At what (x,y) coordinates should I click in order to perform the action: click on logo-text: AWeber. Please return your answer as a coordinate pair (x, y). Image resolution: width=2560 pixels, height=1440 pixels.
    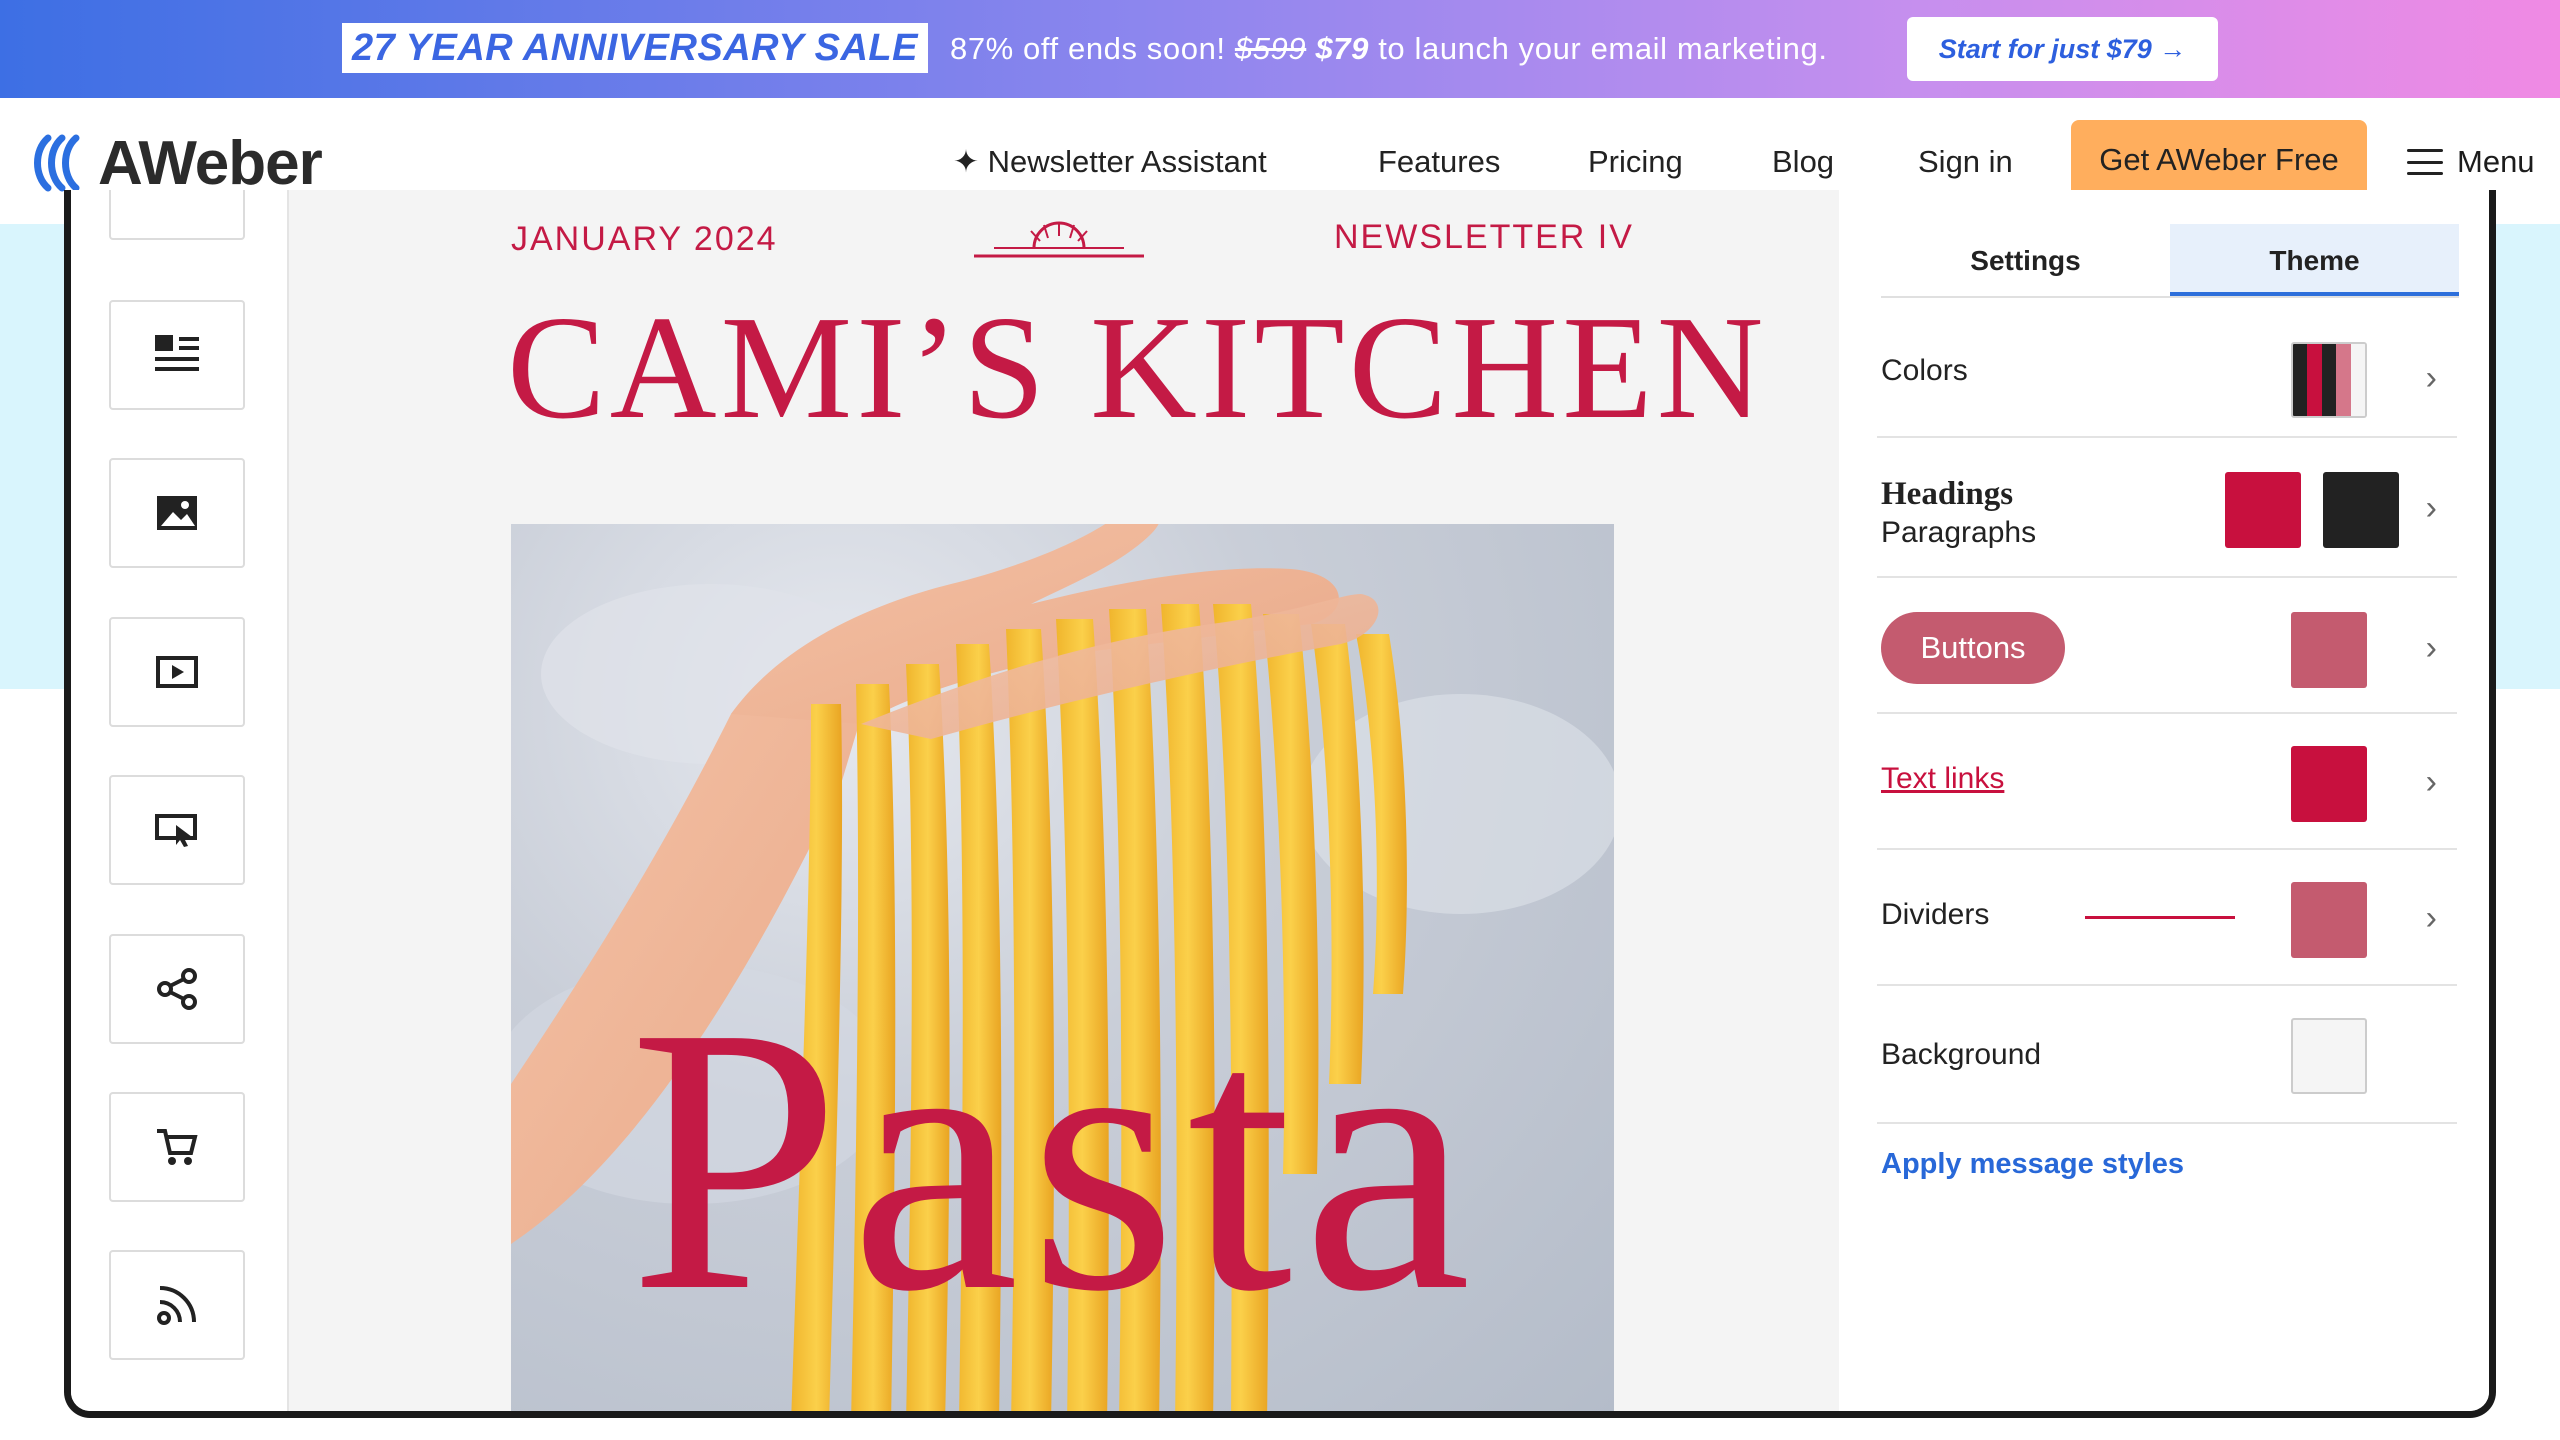
    Looking at the image, I should click on (210, 163).